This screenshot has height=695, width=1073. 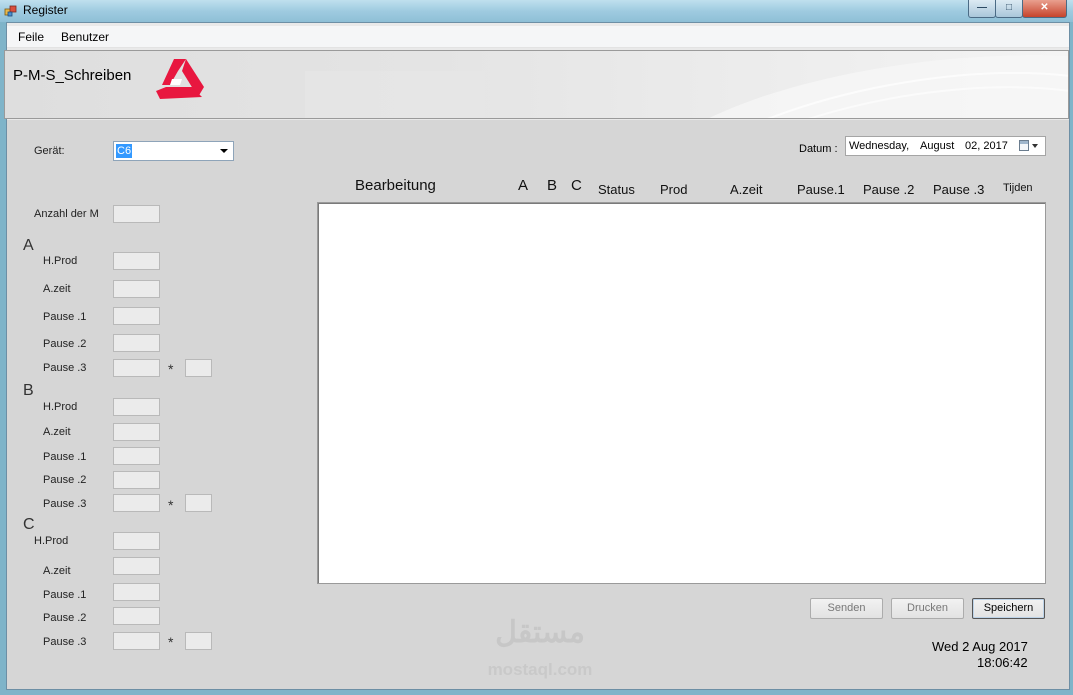 I want to click on c-pause3-label: Pause .3, so click(x=65, y=642).